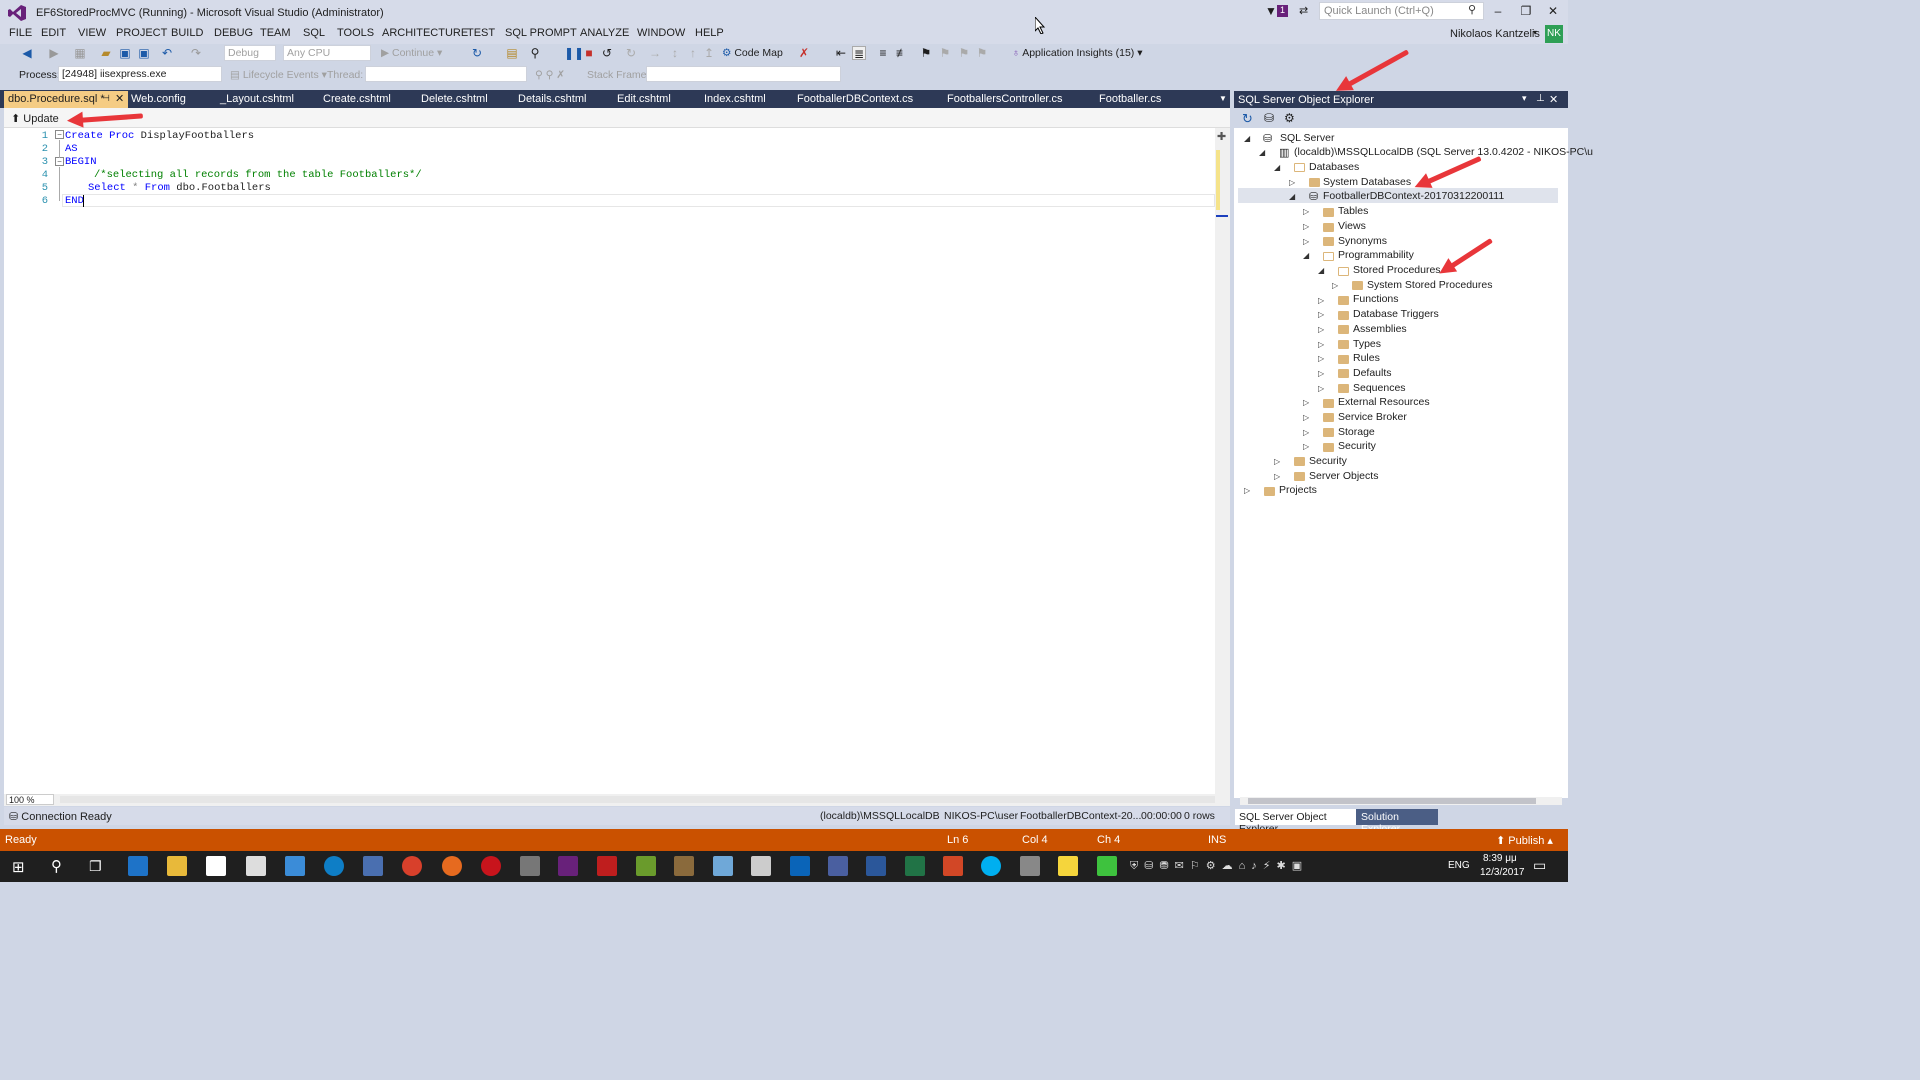  Describe the element at coordinates (138, 866) in the screenshot. I see `edge-icon` at that location.